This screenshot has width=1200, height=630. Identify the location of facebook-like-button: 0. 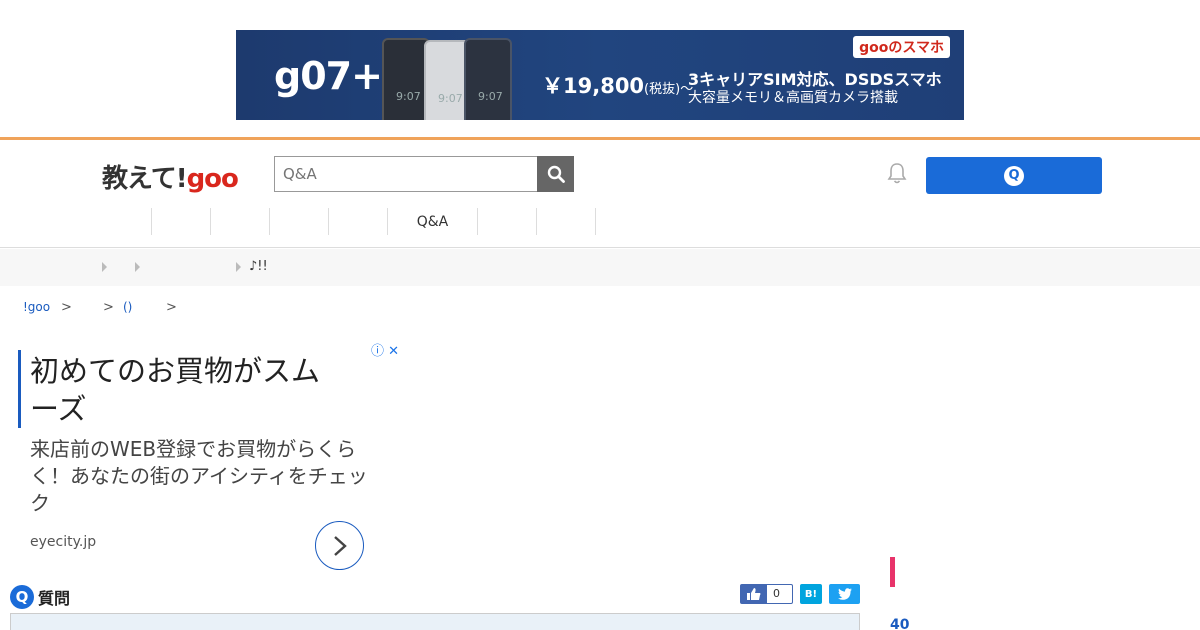
(766, 594).